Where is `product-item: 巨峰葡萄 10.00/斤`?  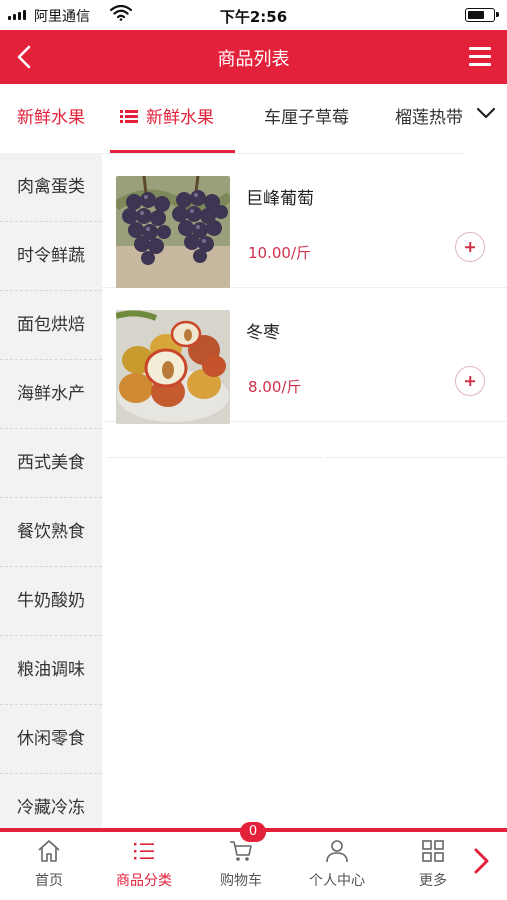
product-item: 巨峰葡萄 10.00/斤 is located at coordinates (304, 222).